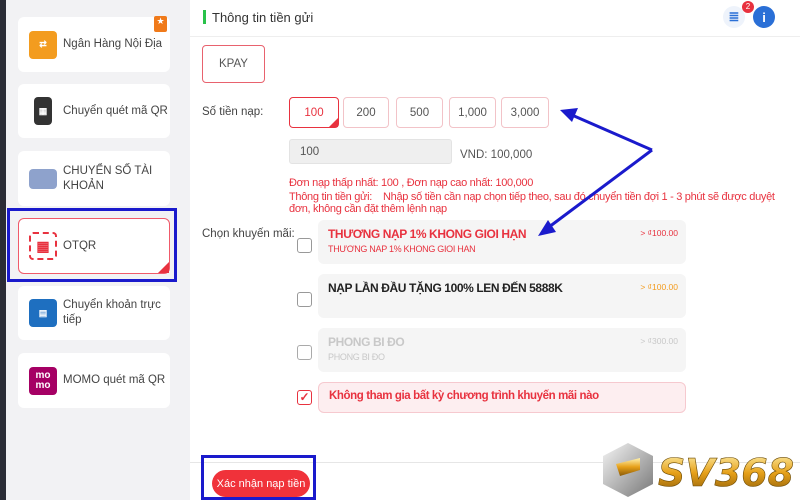 This screenshot has height=500, width=800. What do you see at coordinates (595, 172) in the screenshot?
I see `annotation-arrows` at bounding box center [595, 172].